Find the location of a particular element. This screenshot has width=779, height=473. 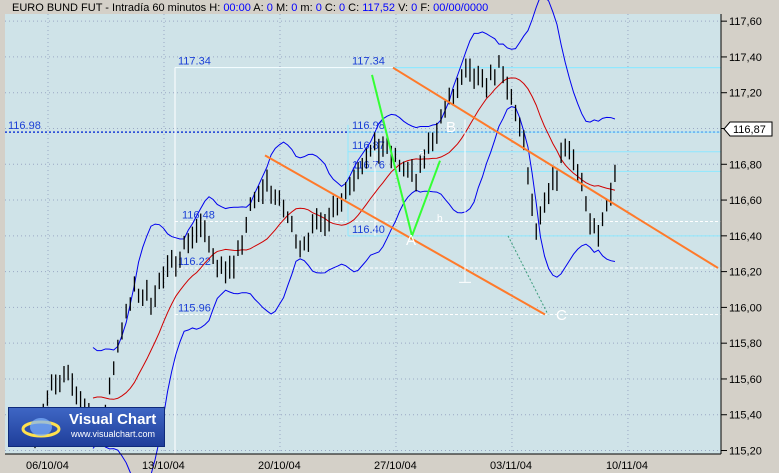

level-label: 115.96 is located at coordinates (194, 309).